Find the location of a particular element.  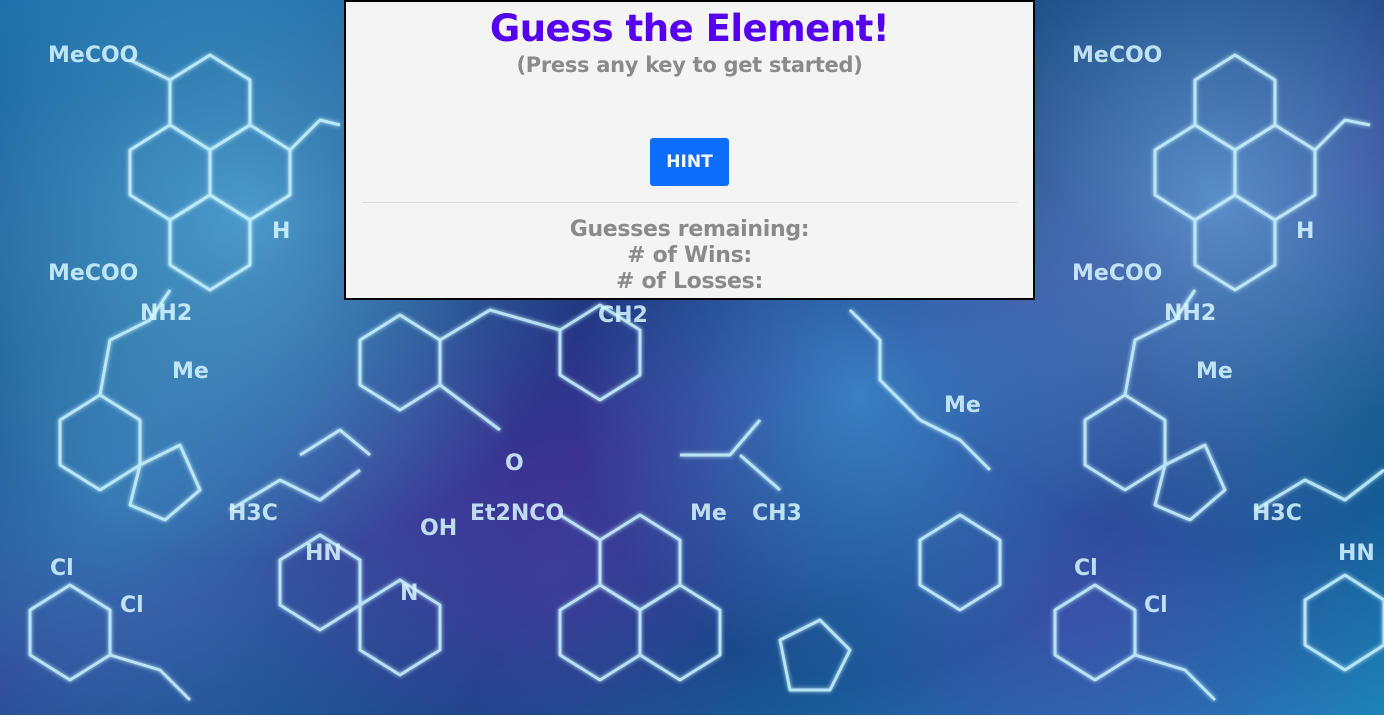

guesses-remaining-label: Guesses remaining: is located at coordinates (689, 229).